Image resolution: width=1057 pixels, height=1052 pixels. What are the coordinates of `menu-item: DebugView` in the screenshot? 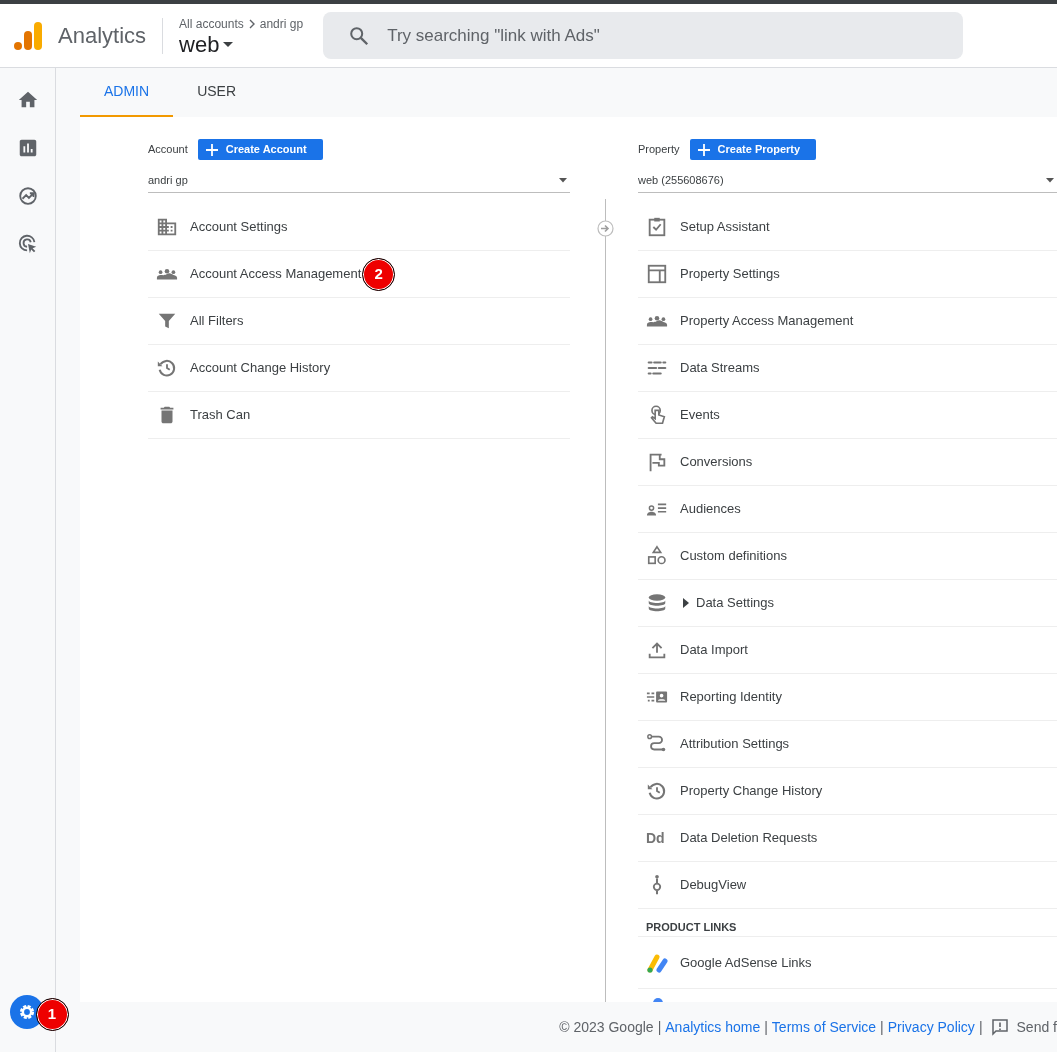 It's located at (713, 885).